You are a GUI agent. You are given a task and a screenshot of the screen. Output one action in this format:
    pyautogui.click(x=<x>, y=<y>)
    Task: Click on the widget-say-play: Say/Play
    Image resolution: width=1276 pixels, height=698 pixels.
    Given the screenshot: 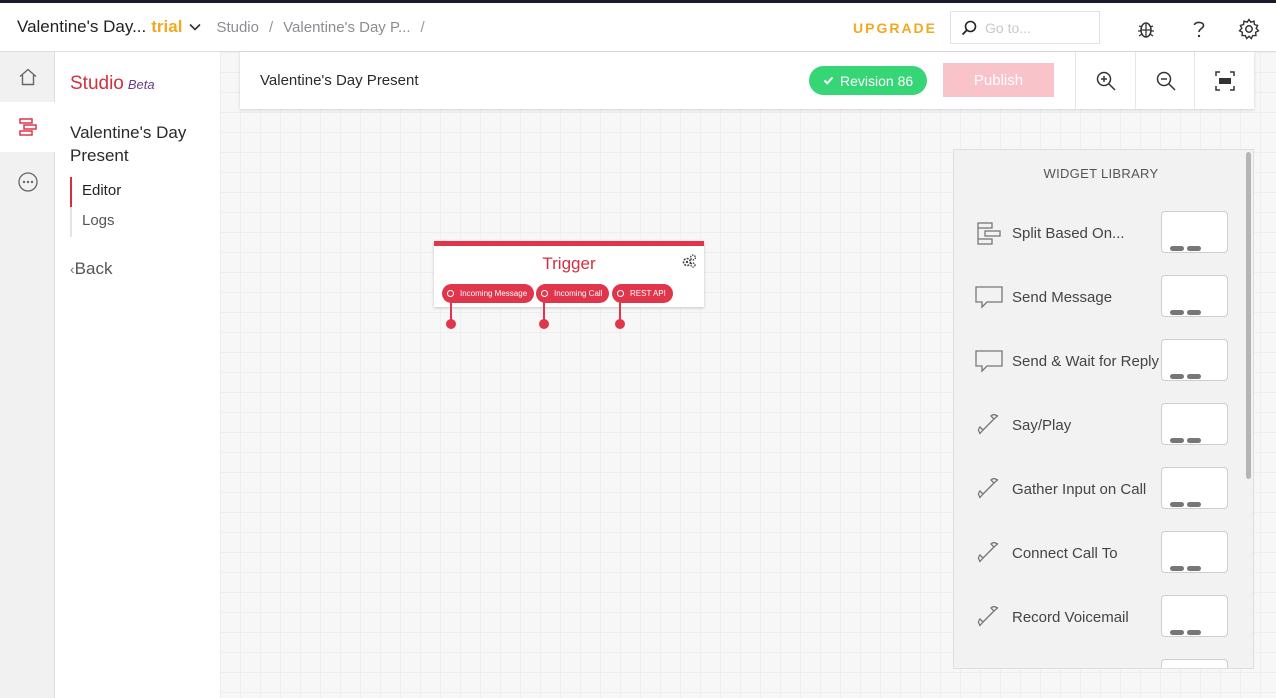 What is the action you would take?
    pyautogui.click(x=1101, y=436)
    